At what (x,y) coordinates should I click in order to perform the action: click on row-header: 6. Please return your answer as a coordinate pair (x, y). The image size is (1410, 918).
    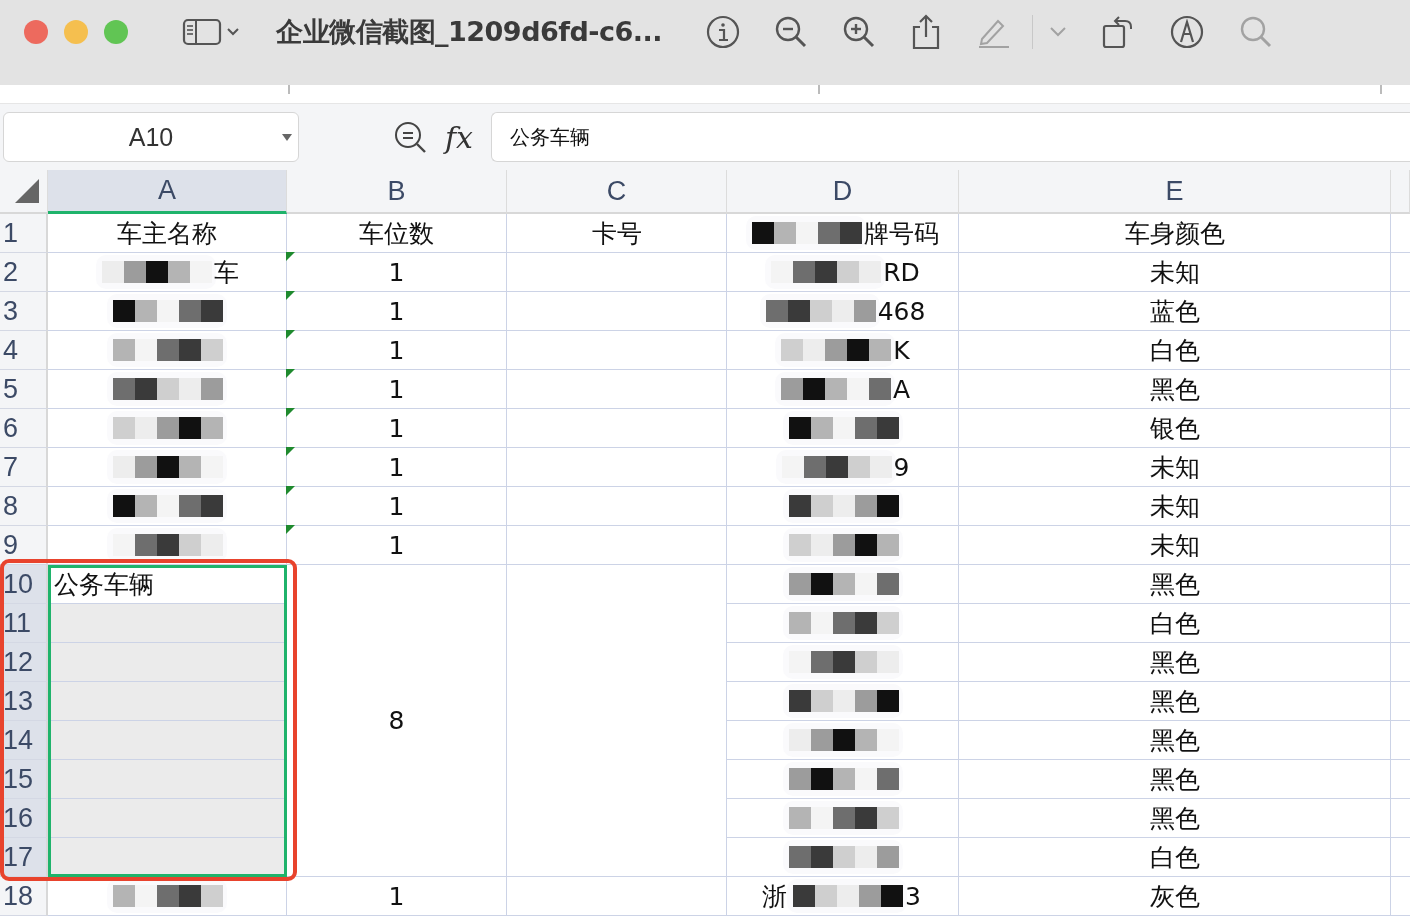
    Looking at the image, I should click on (24, 428).